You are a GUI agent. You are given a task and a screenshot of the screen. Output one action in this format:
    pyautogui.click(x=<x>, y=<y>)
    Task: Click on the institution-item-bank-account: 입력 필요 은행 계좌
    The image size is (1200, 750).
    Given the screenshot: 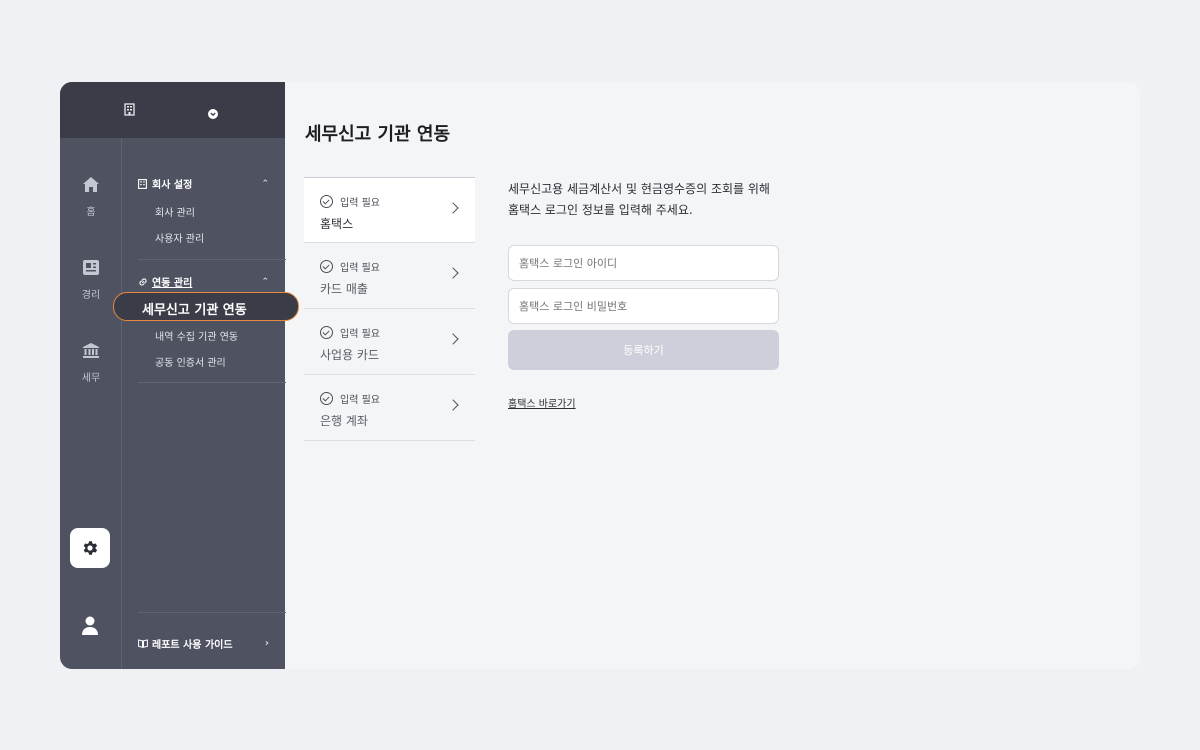 What is the action you would take?
    pyautogui.click(x=389, y=408)
    